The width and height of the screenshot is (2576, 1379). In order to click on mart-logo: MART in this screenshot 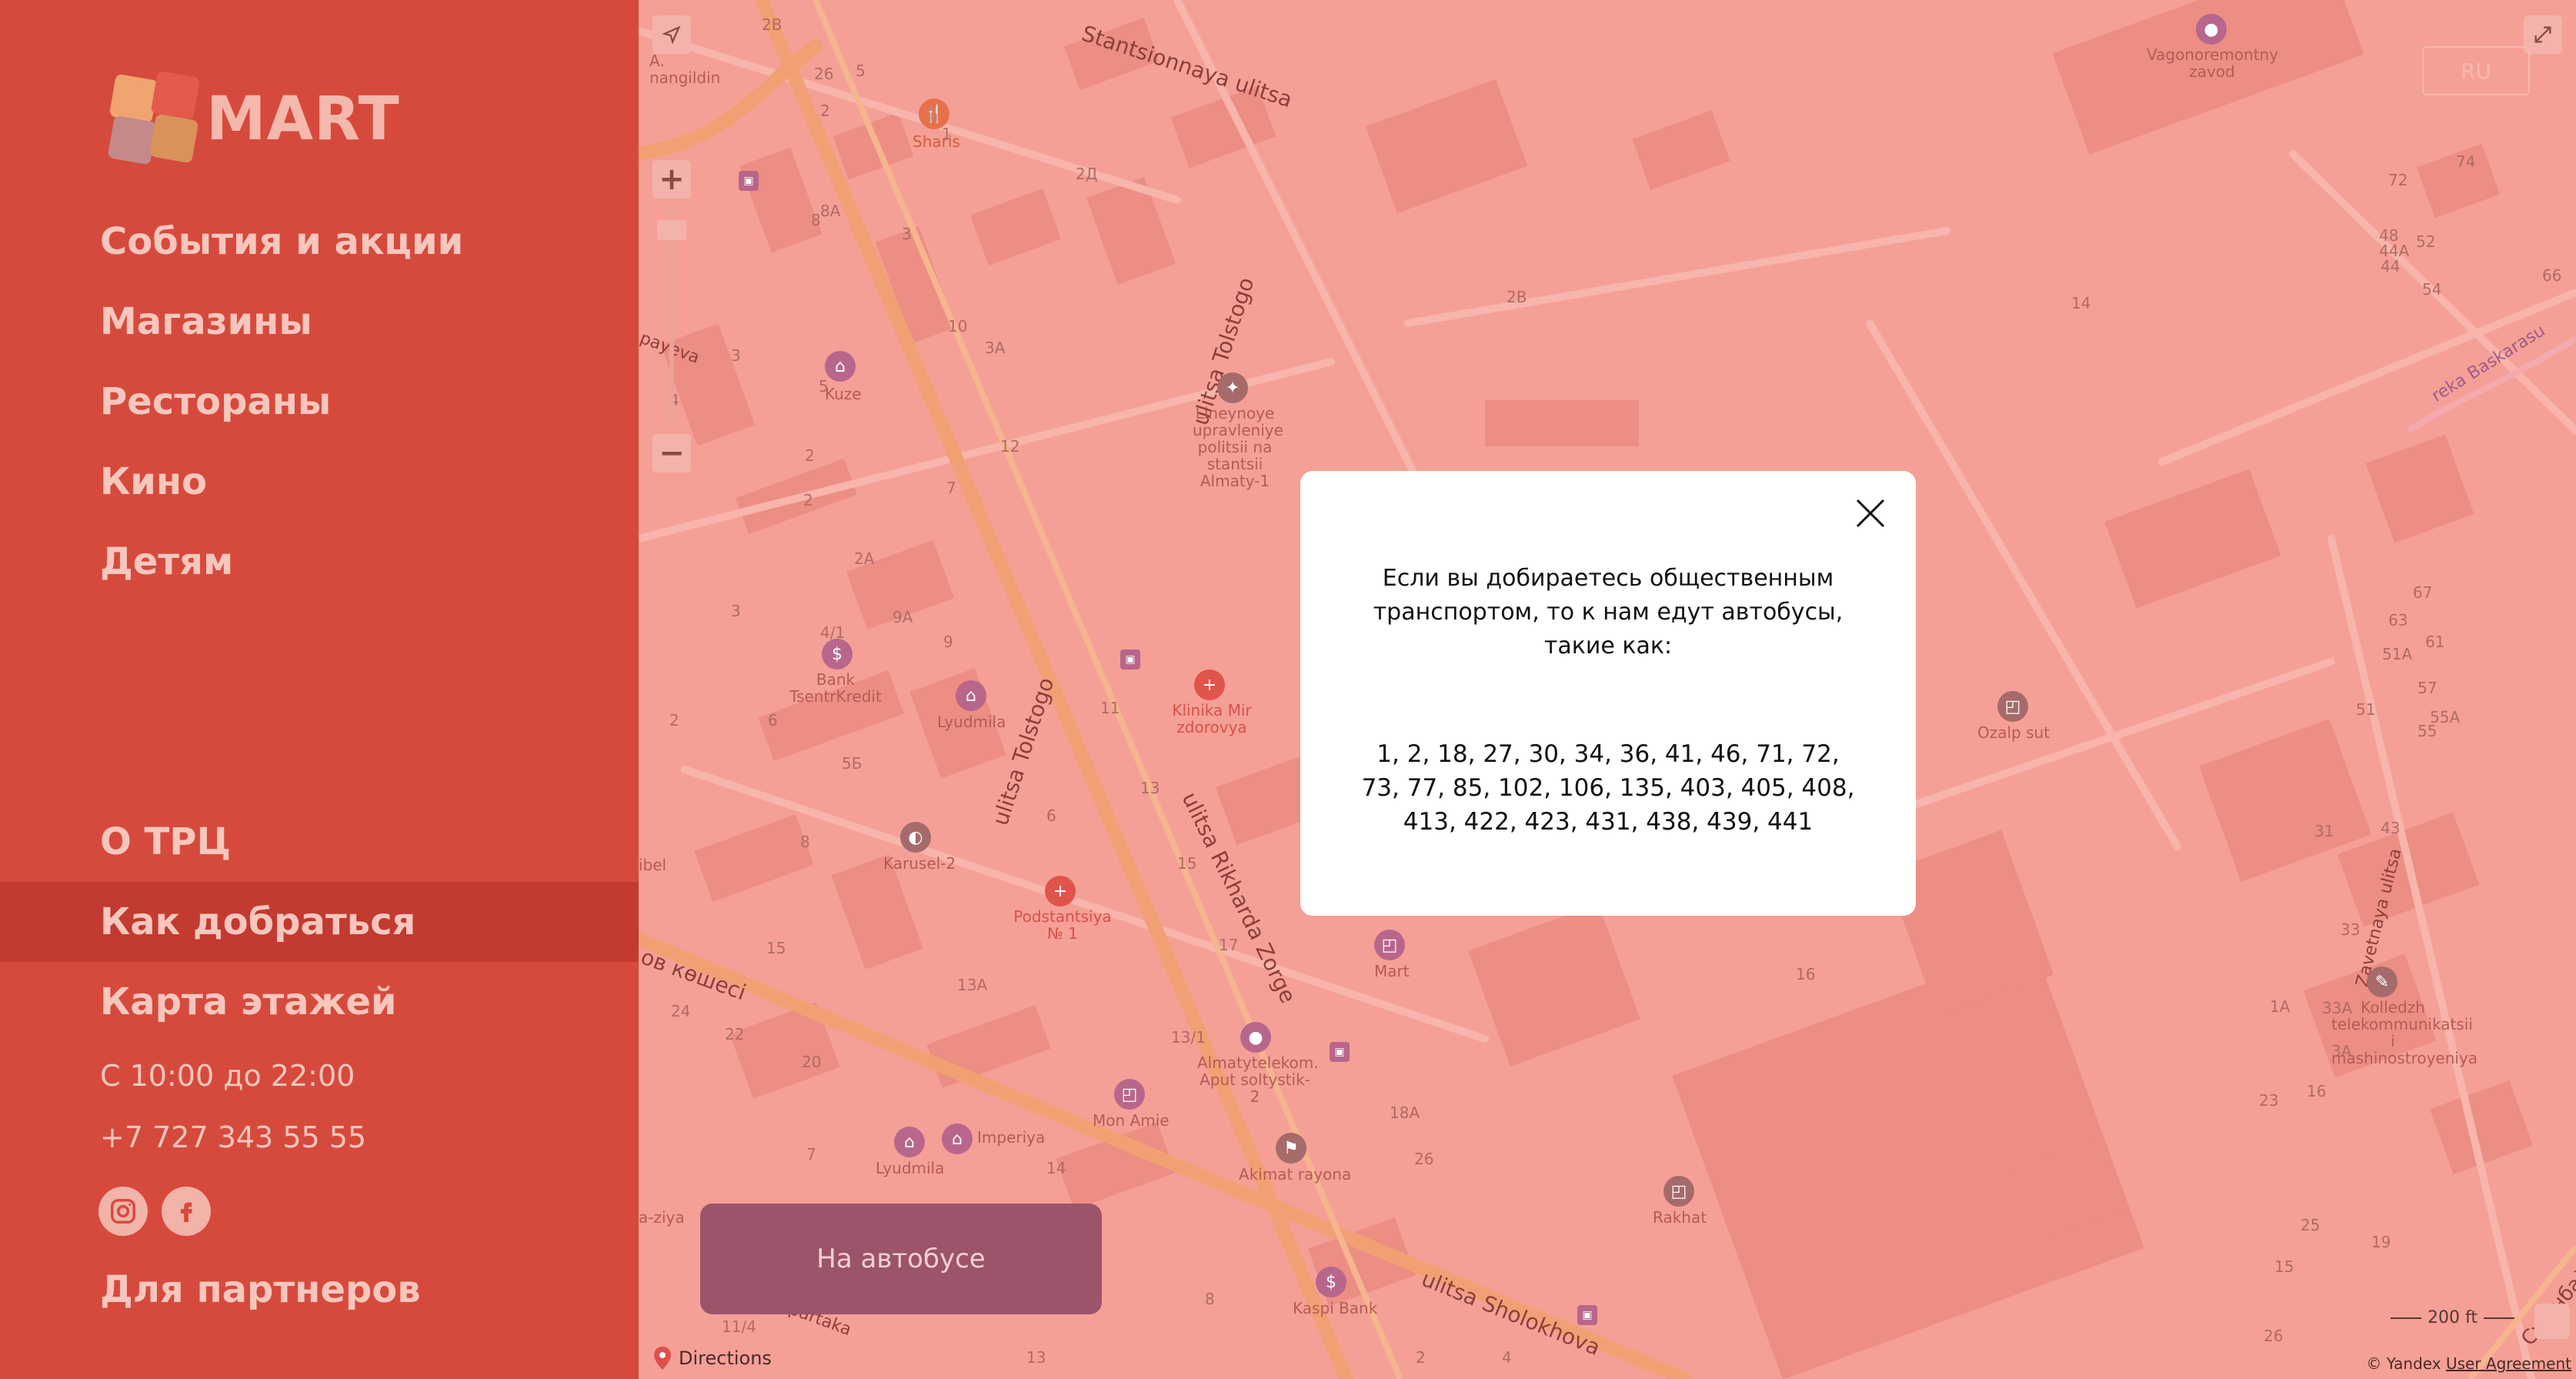, I will do `click(253, 120)`.